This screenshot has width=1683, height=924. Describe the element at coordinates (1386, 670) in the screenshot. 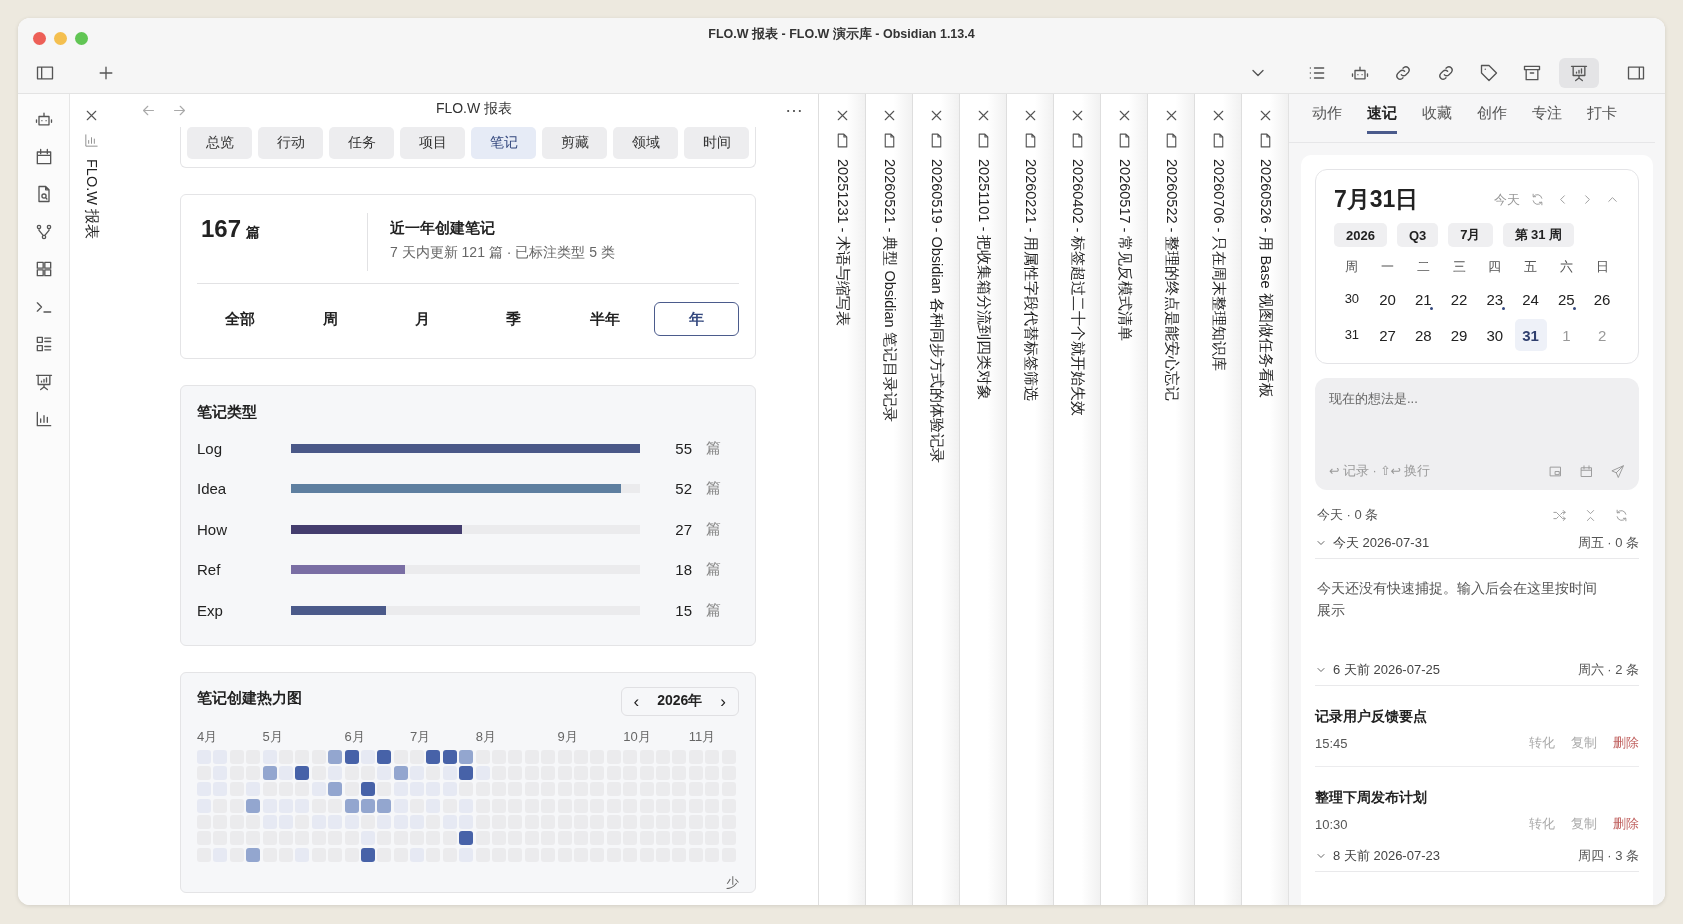

I see `group-title: 6 天前 2026-07-25` at that location.